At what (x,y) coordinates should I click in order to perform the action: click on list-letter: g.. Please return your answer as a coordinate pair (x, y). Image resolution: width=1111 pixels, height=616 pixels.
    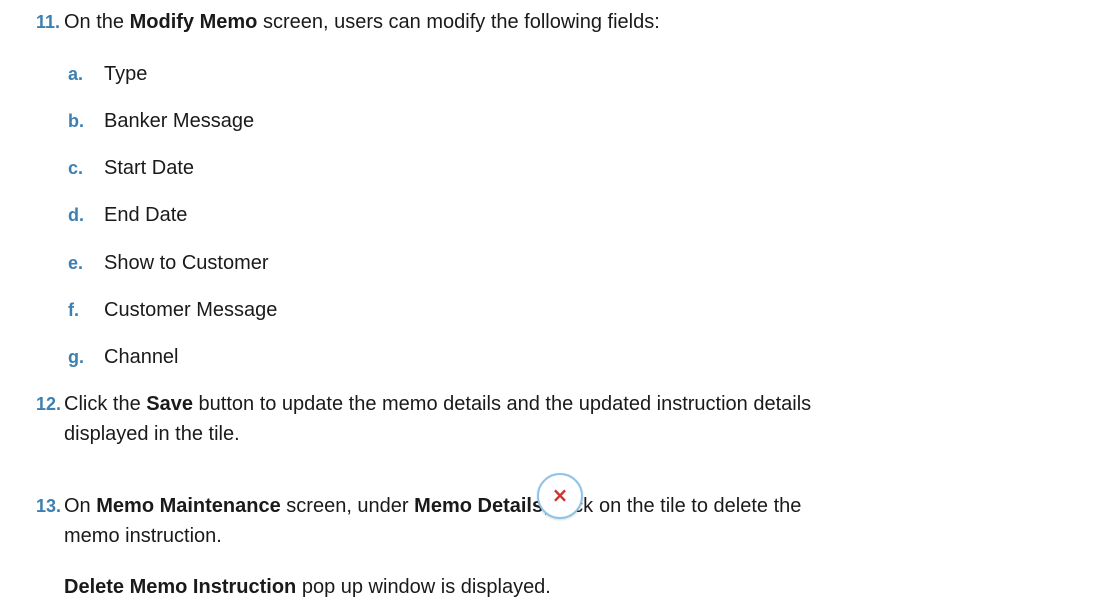
    Looking at the image, I should click on (76, 357).